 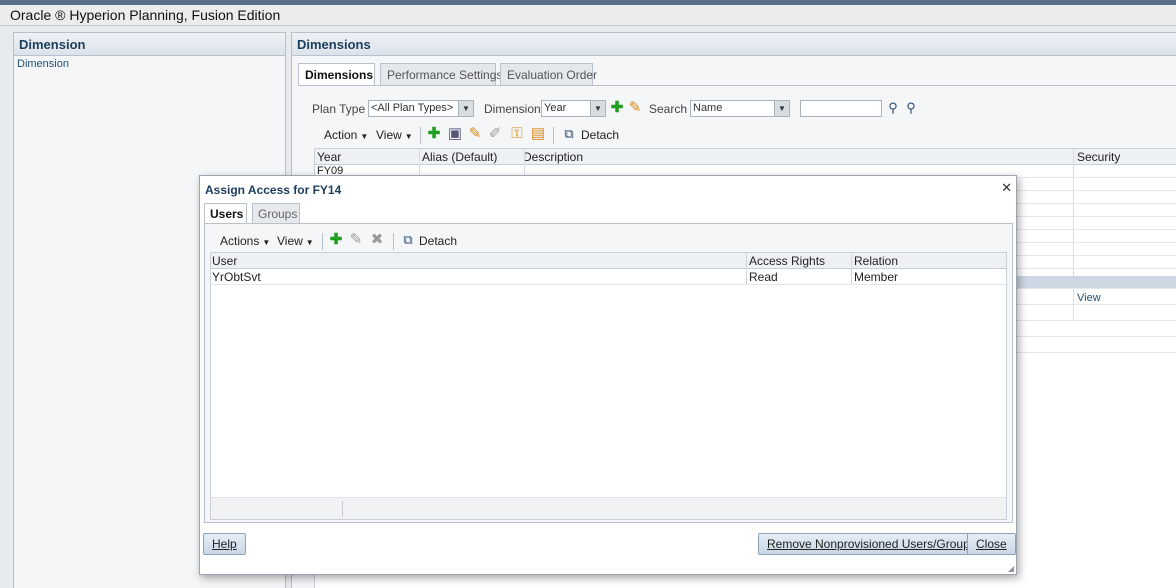 I want to click on dimension-toolbar: Action ▼ View ▼ ✚ ▣ ✎ ✐ ⚿ ▤ ⧉ Detach, so click(x=745, y=135).